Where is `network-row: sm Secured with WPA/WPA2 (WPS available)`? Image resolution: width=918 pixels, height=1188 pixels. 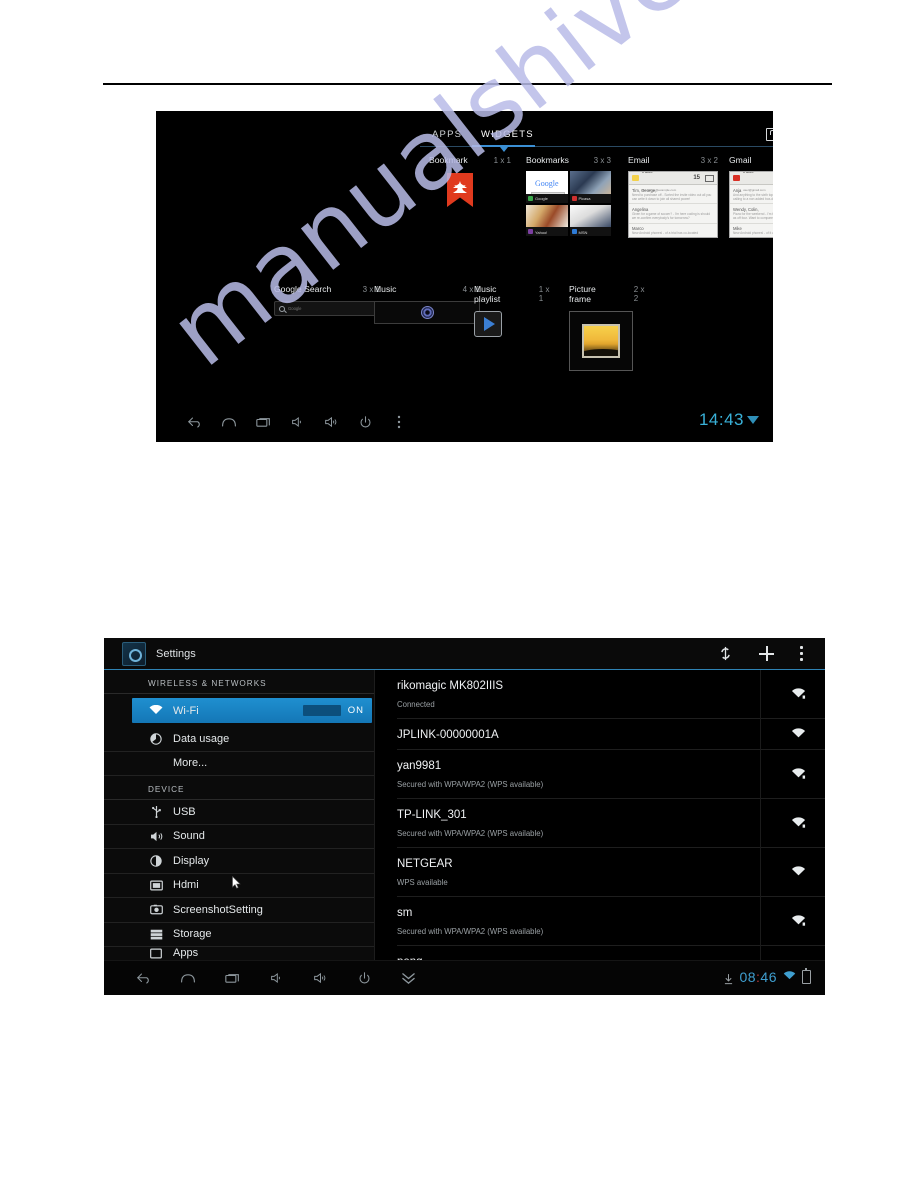
network-row: sm Secured with WPA/WPA2 (WPS available) is located at coordinates (611, 921).